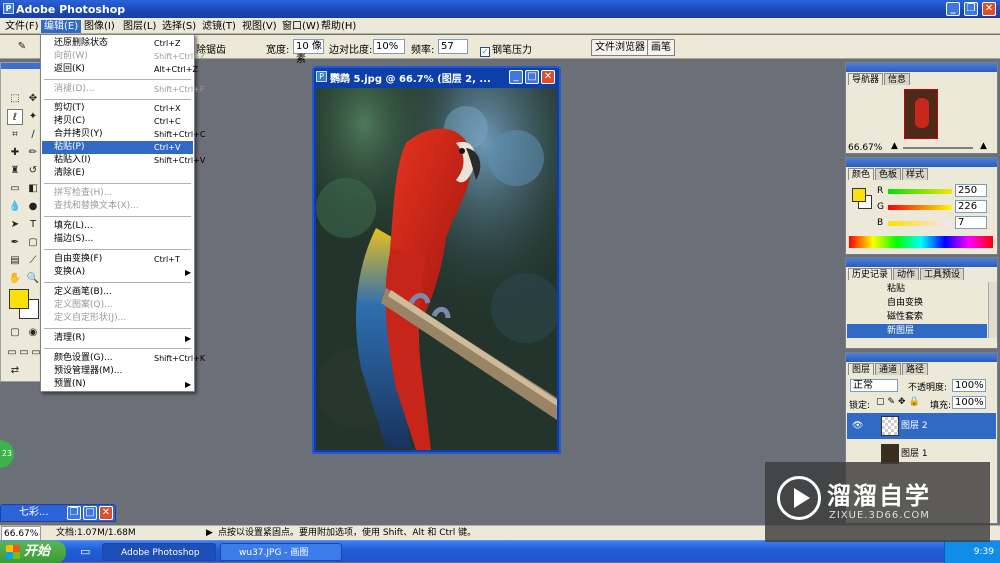 This screenshot has width=1000, height=563. Describe the element at coordinates (117, 173) in the screenshot. I see `menu-item-clear: 清除(E)` at that location.